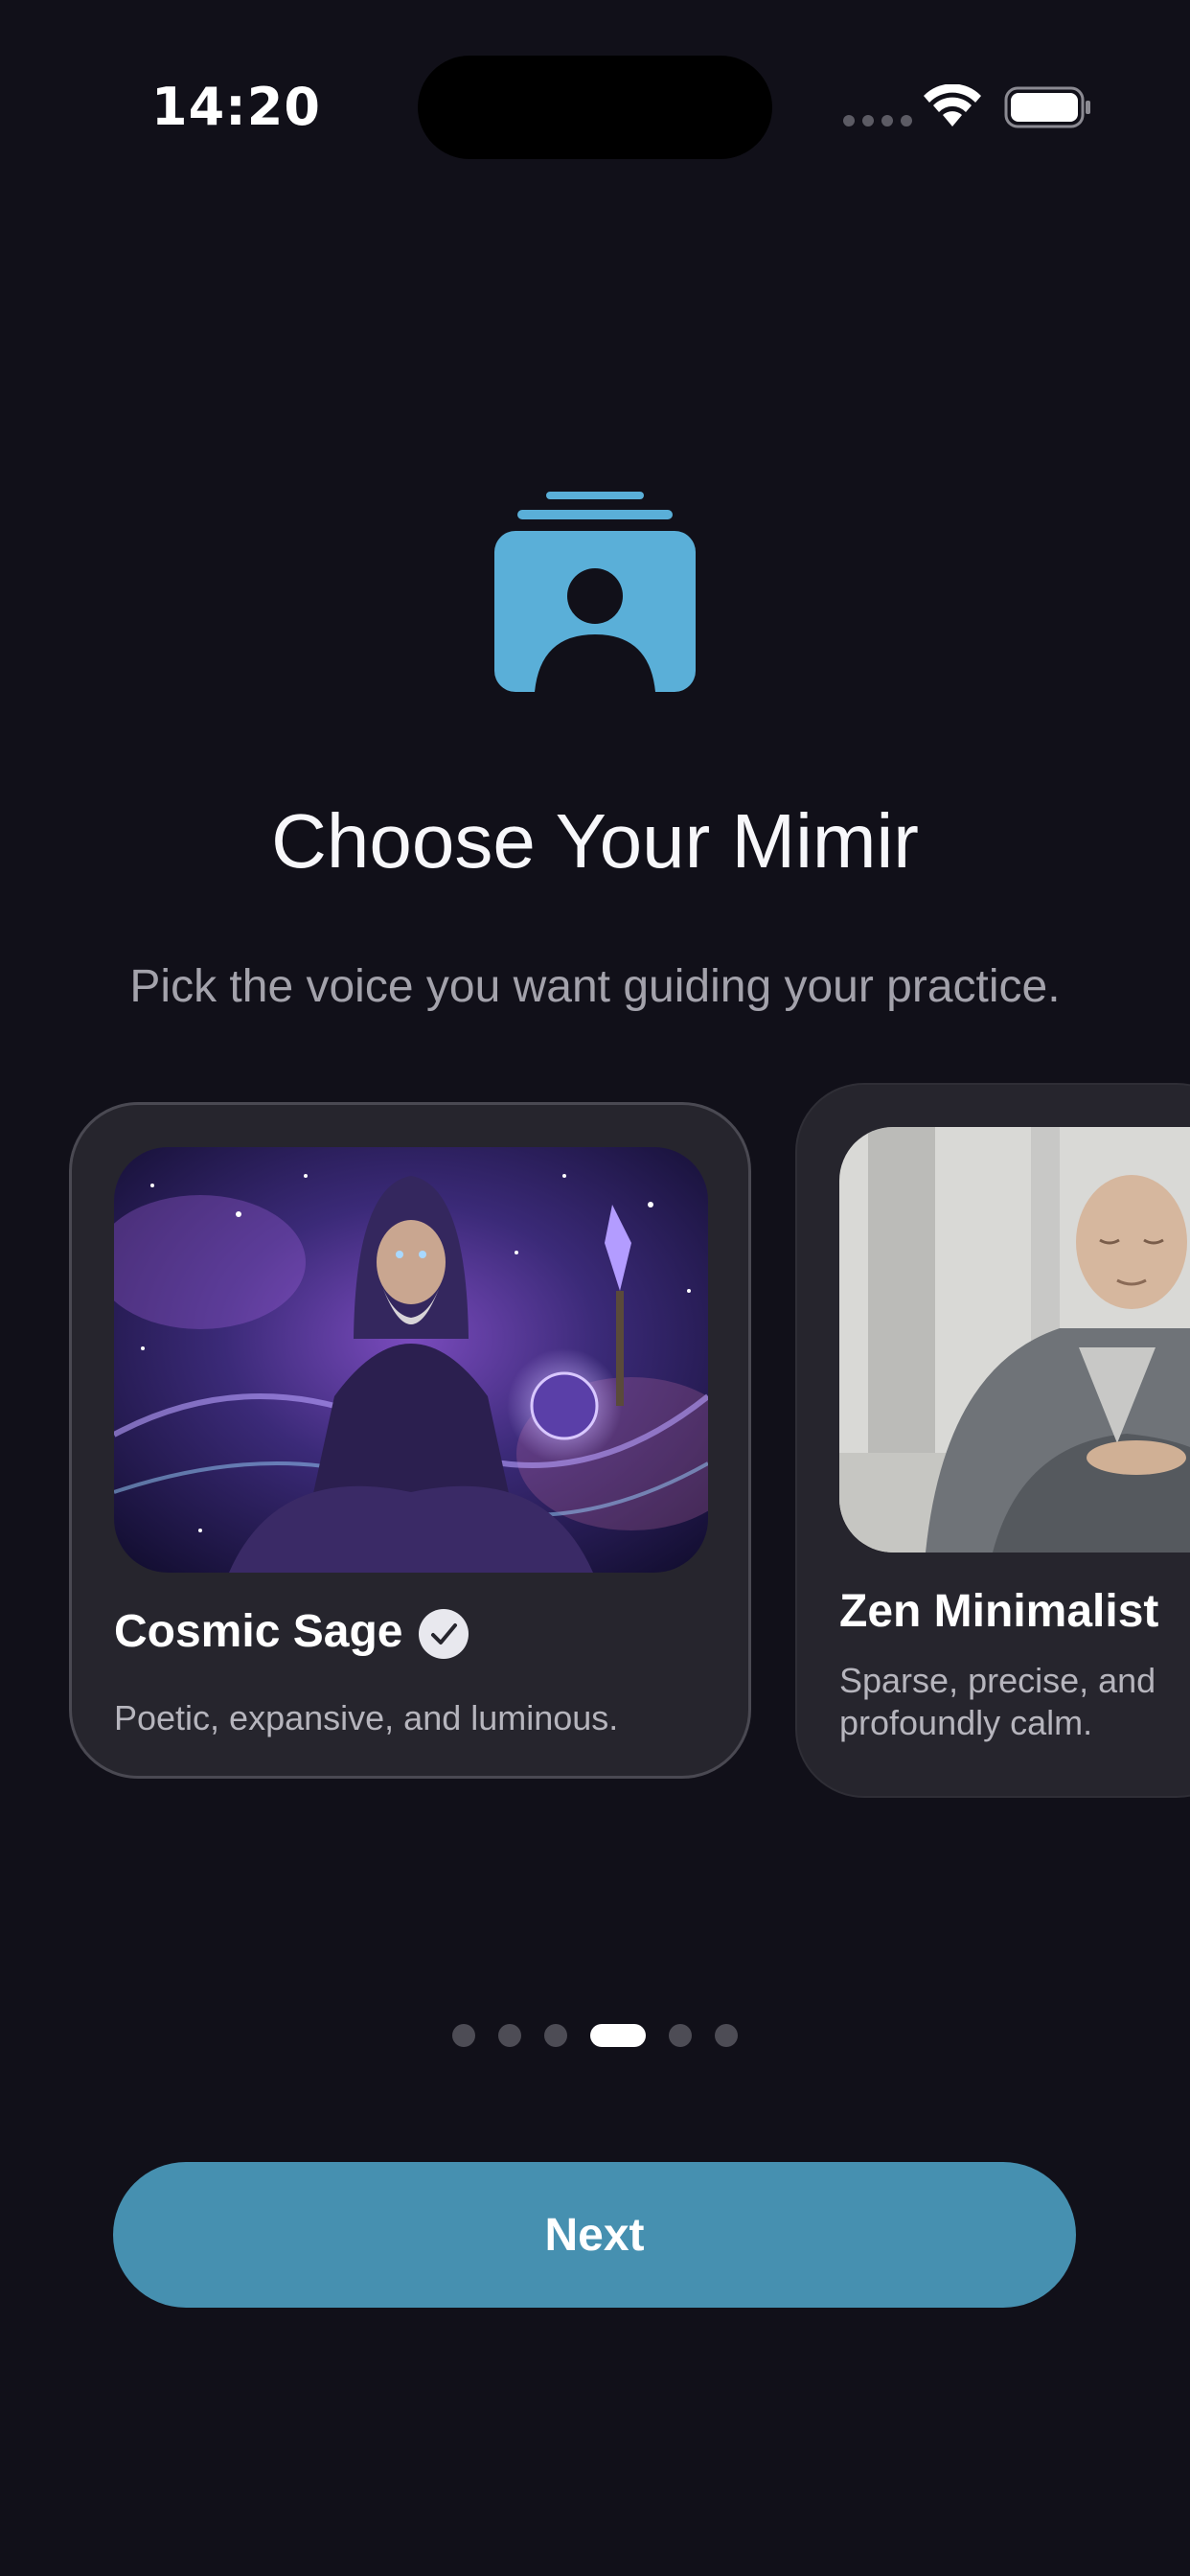 The height and width of the screenshot is (2576, 1190). What do you see at coordinates (998, 1701) in the screenshot?
I see `persona-description: Sparse, precise, and profoundly calm.` at bounding box center [998, 1701].